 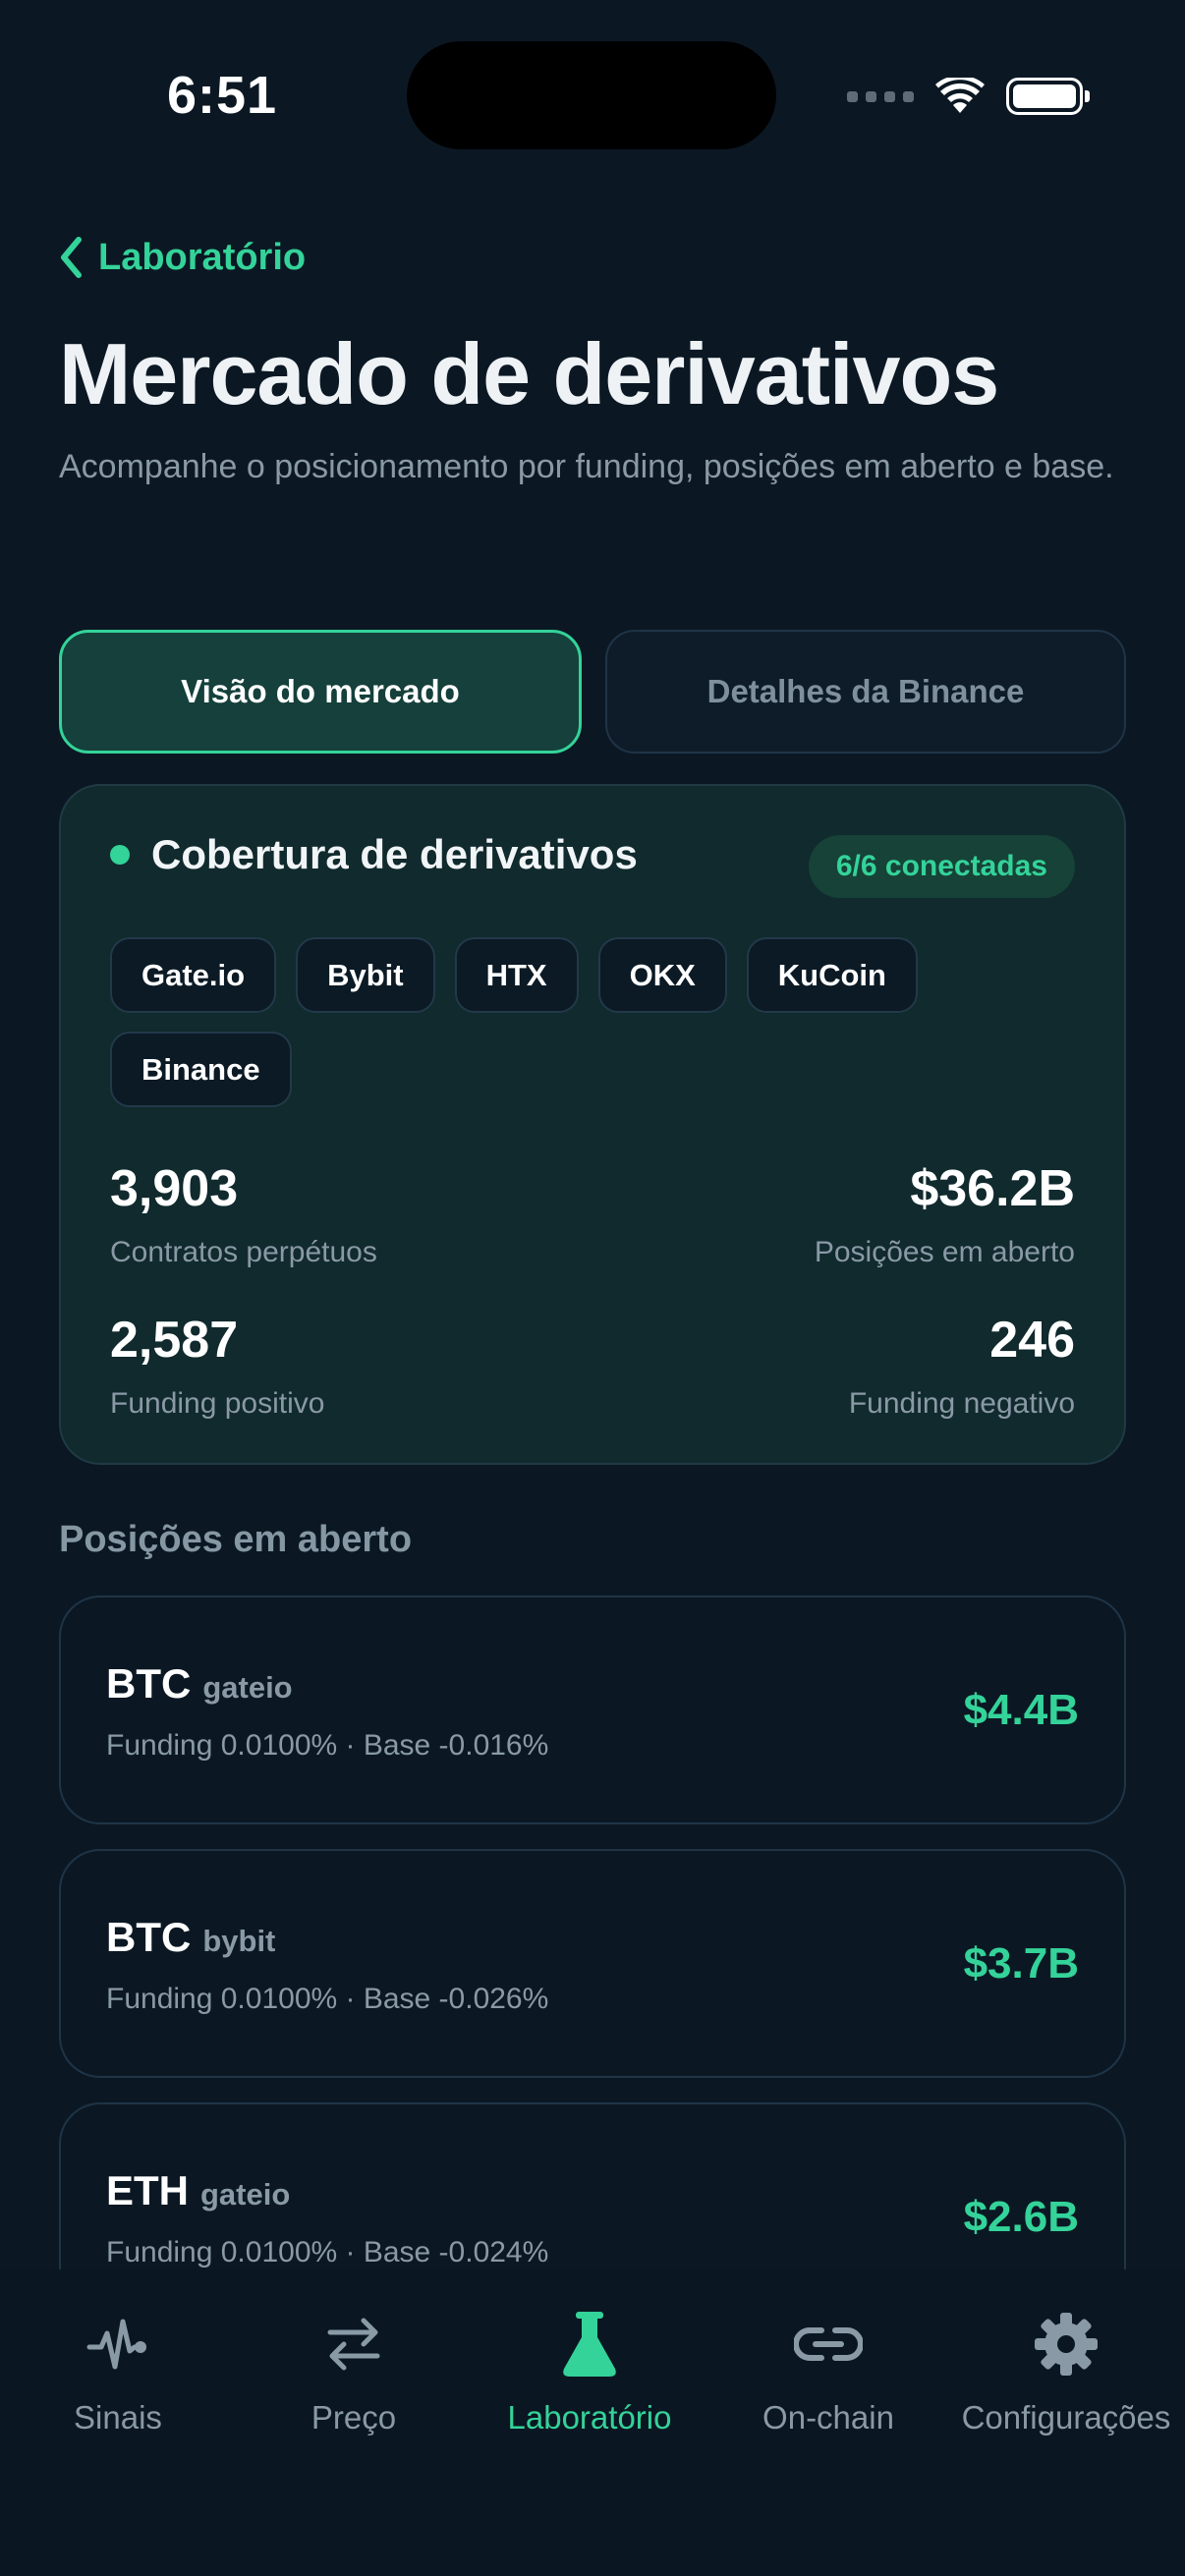 I want to click on wifi-icon, so click(x=960, y=96).